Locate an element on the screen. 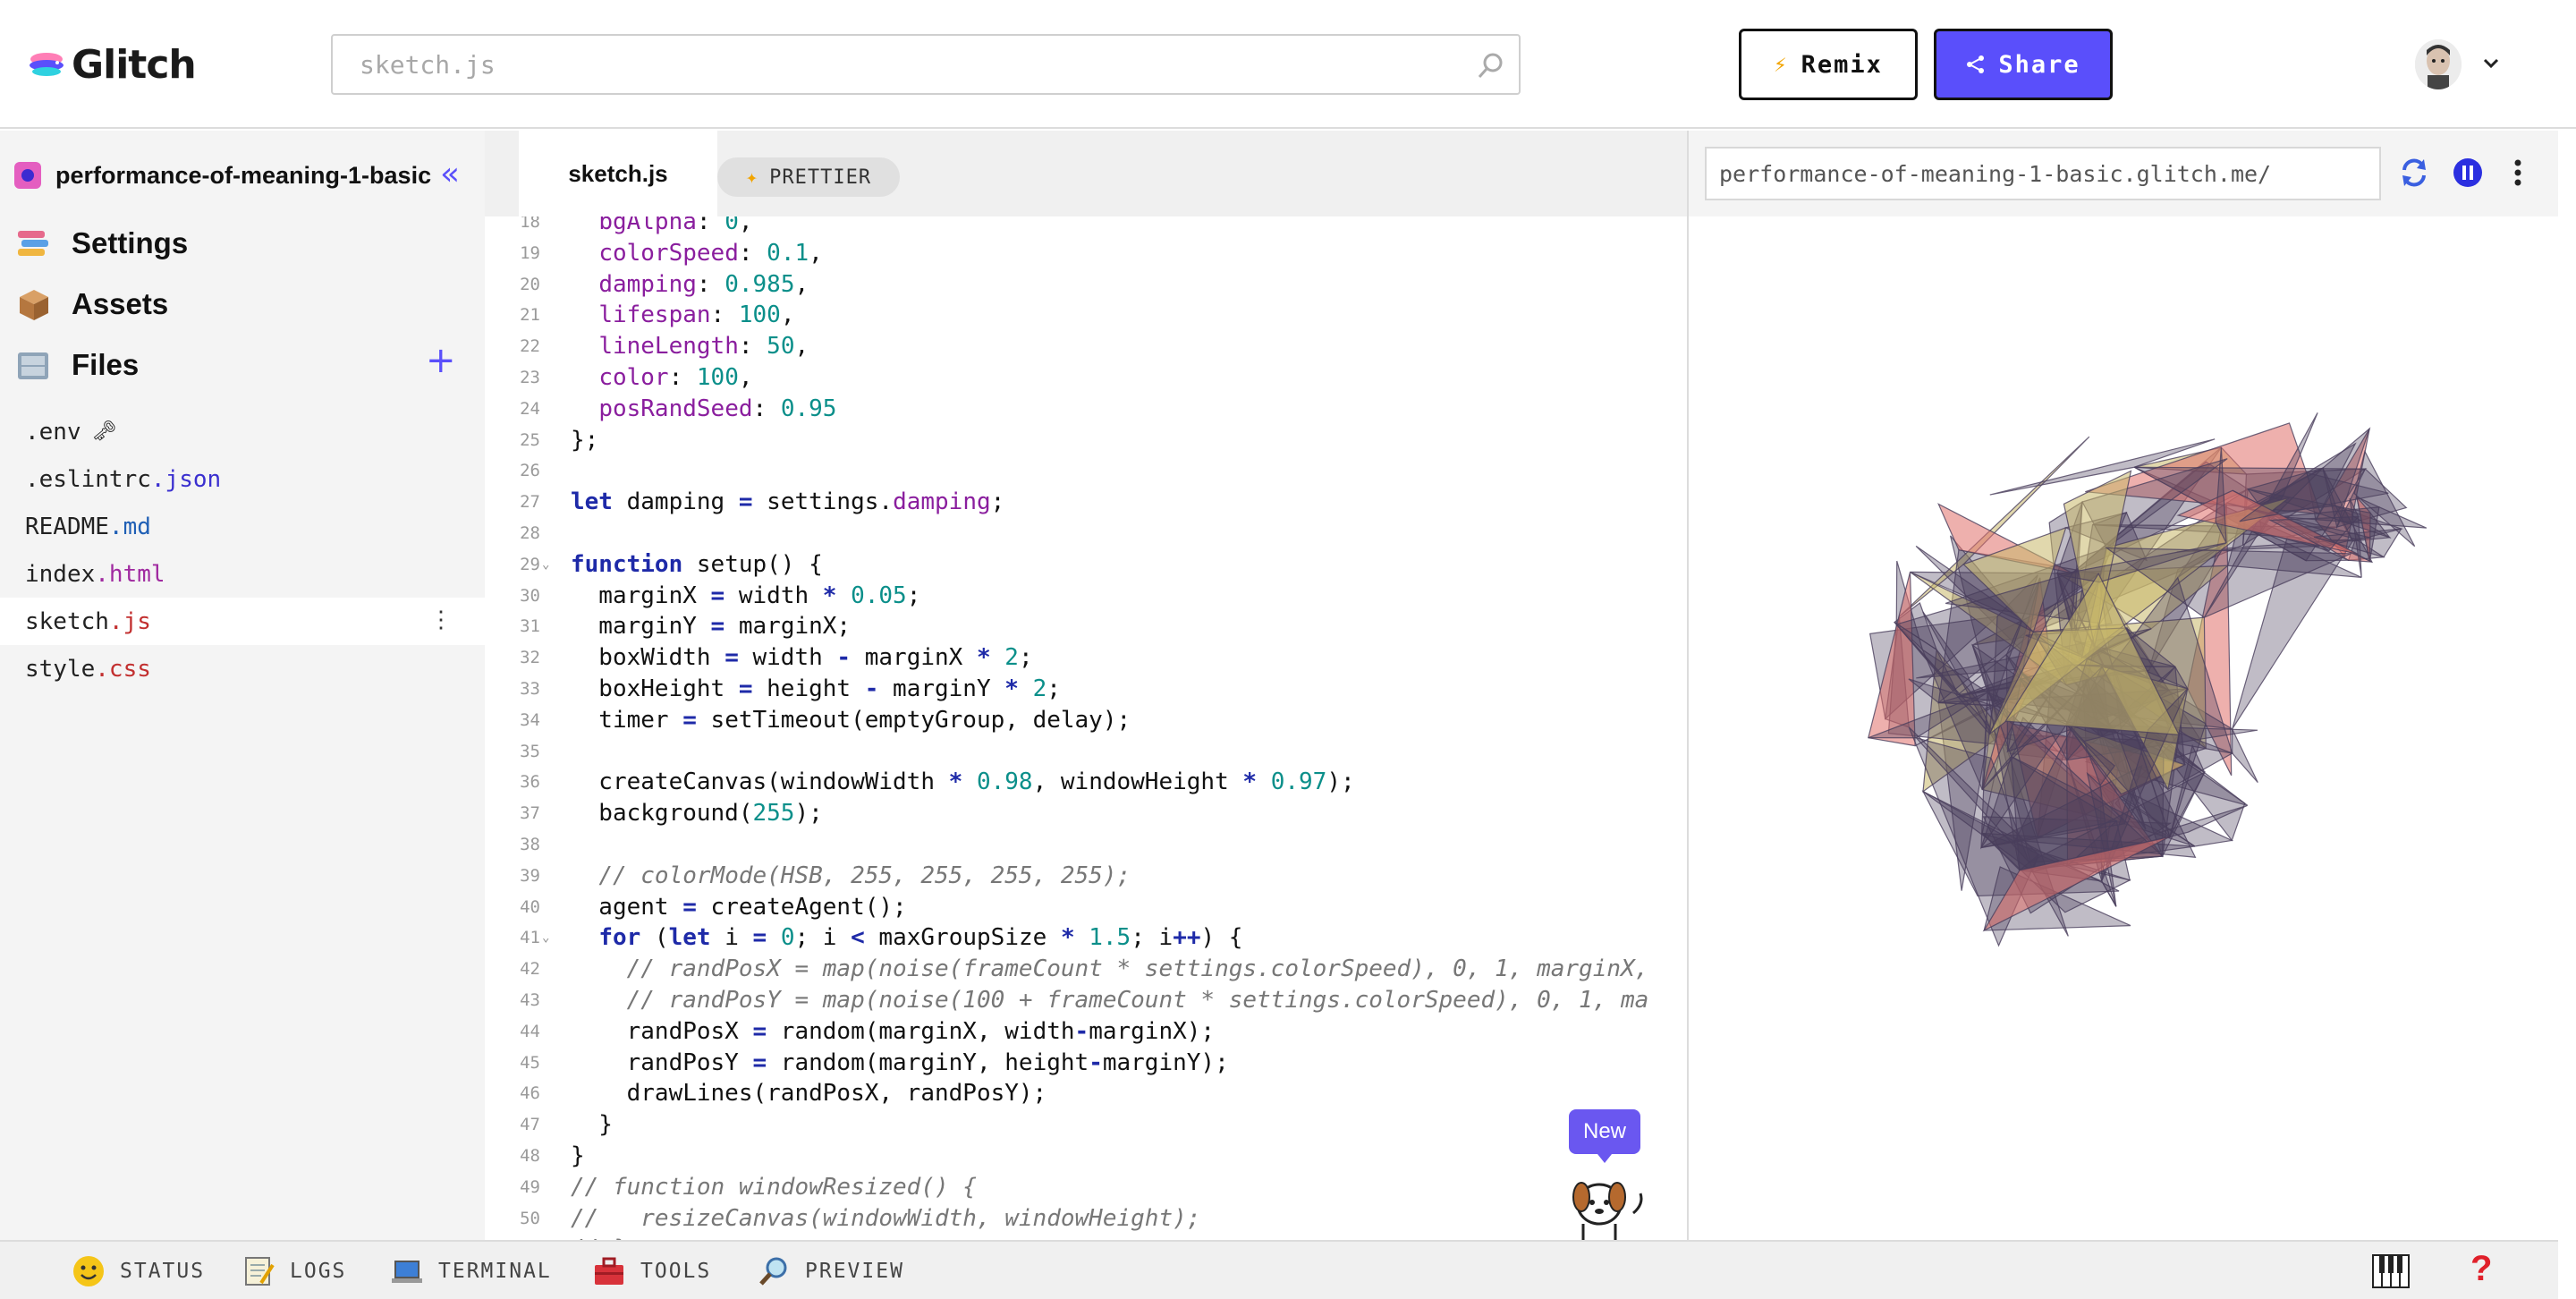 This screenshot has height=1299, width=2576. file-ext: .html is located at coordinates (130, 574).